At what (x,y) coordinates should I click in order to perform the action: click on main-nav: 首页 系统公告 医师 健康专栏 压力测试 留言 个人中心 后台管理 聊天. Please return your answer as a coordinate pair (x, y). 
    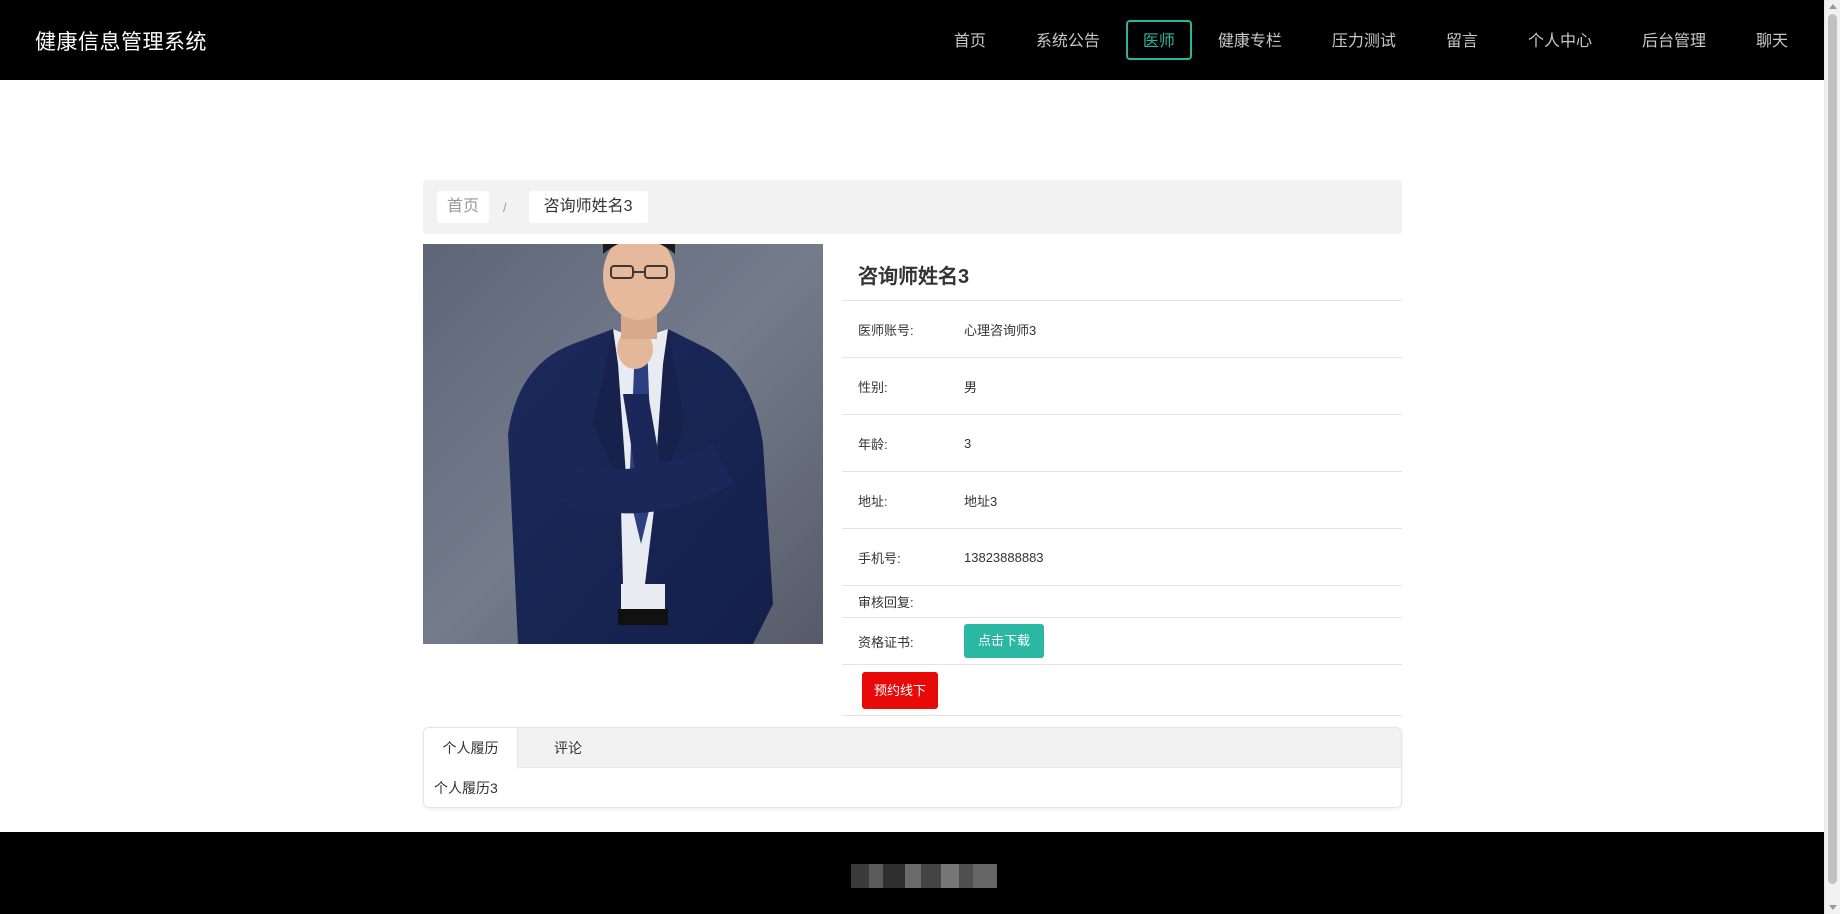
    Looking at the image, I should click on (1376, 40).